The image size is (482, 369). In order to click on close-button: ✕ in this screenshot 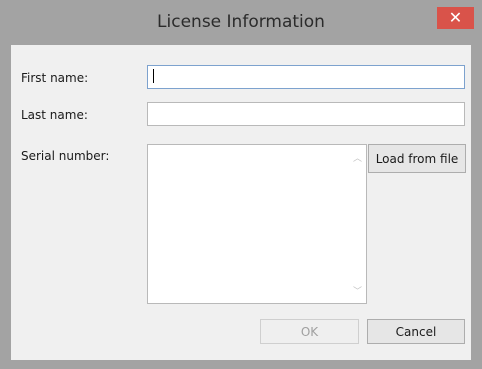, I will do `click(455, 18)`.